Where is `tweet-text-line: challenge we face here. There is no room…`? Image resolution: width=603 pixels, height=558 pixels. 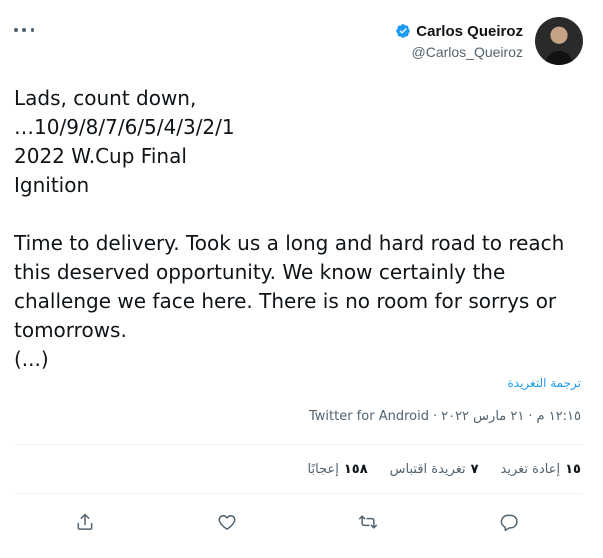 tweet-text-line: challenge we face here. There is no room… is located at coordinates (285, 301).